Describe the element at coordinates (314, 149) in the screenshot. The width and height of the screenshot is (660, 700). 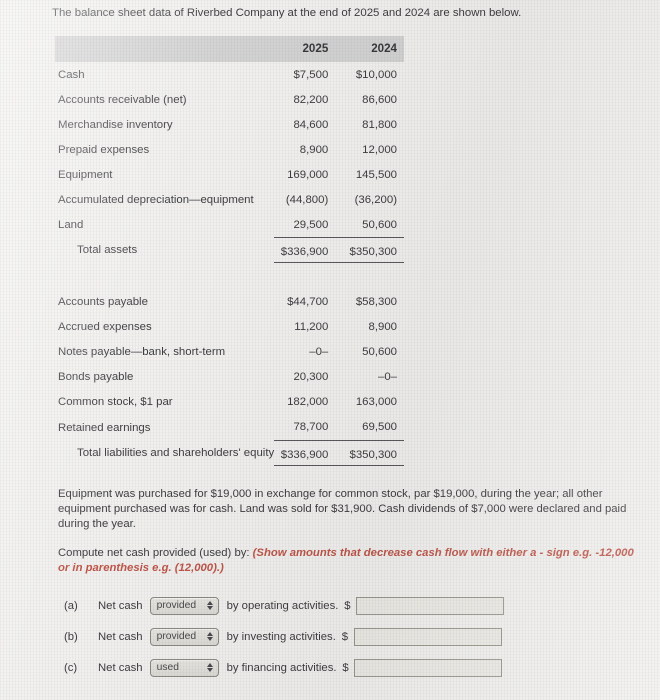
I see `row-value-2025: 8,900` at that location.